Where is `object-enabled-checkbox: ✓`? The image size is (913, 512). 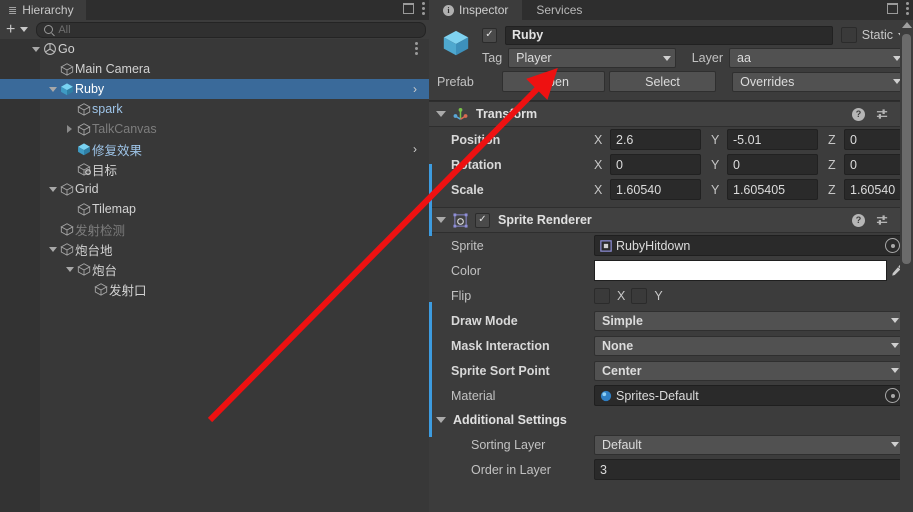
object-enabled-checkbox: ✓ is located at coordinates (489, 35).